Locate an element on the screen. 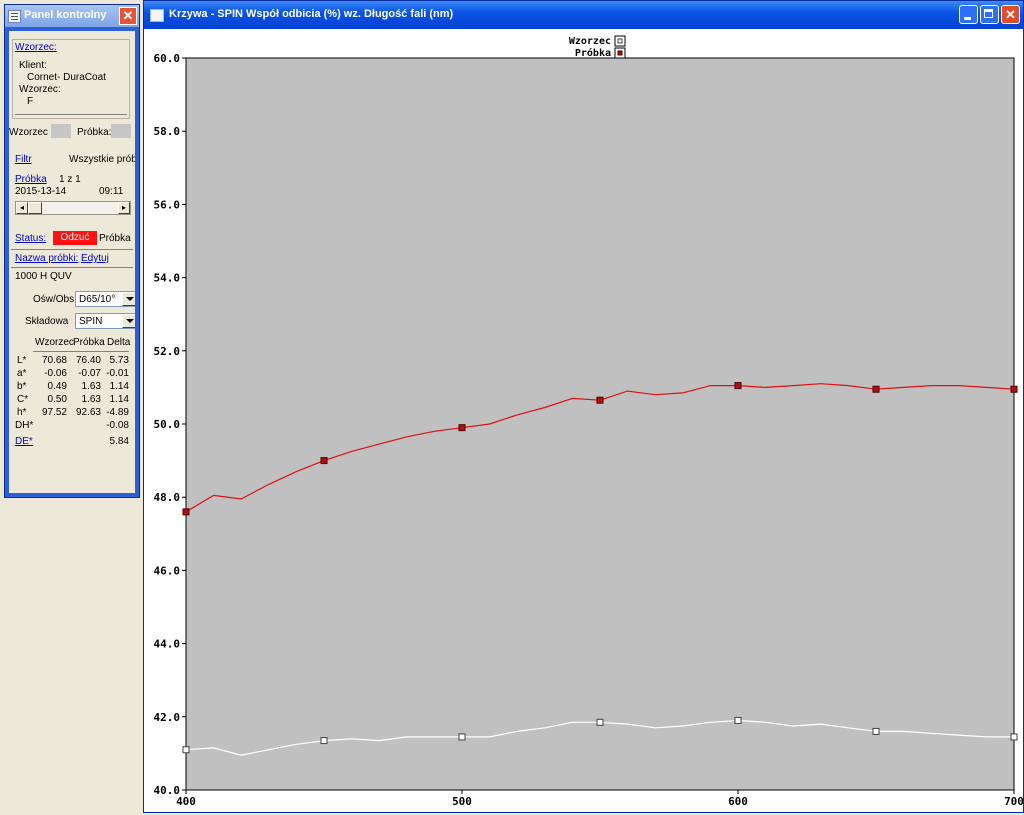  probka-color-swatch is located at coordinates (121, 131).